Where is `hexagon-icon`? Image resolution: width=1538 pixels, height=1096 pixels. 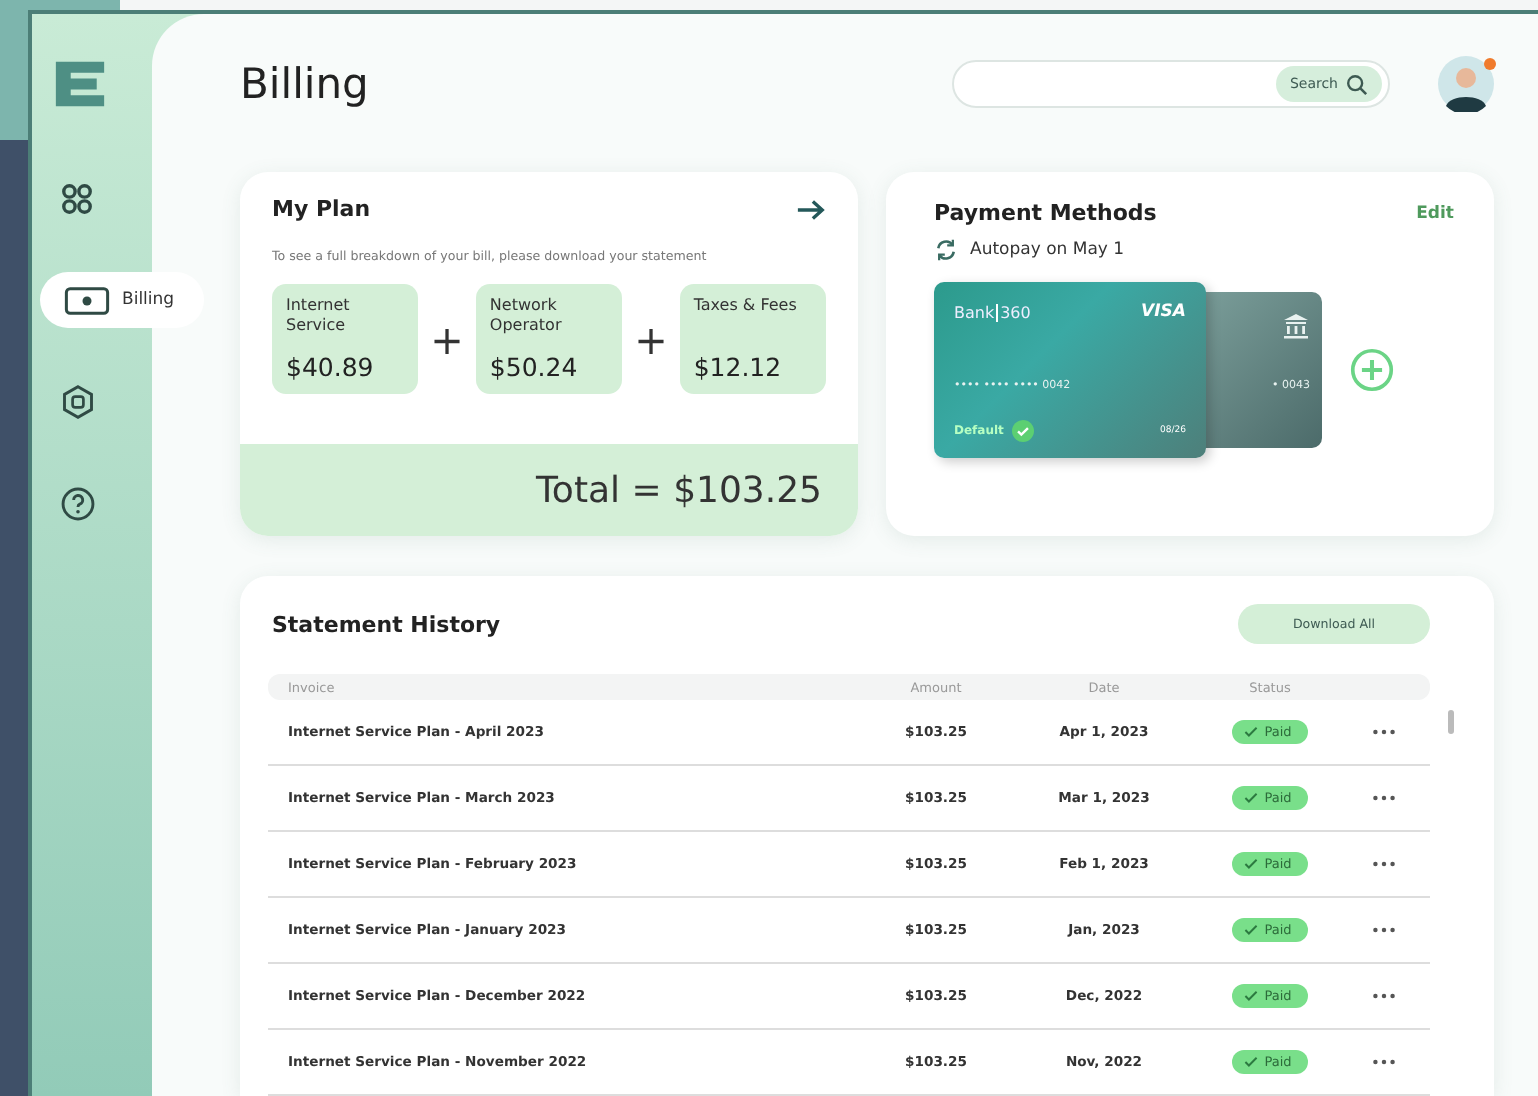
hexagon-icon is located at coordinates (78, 402).